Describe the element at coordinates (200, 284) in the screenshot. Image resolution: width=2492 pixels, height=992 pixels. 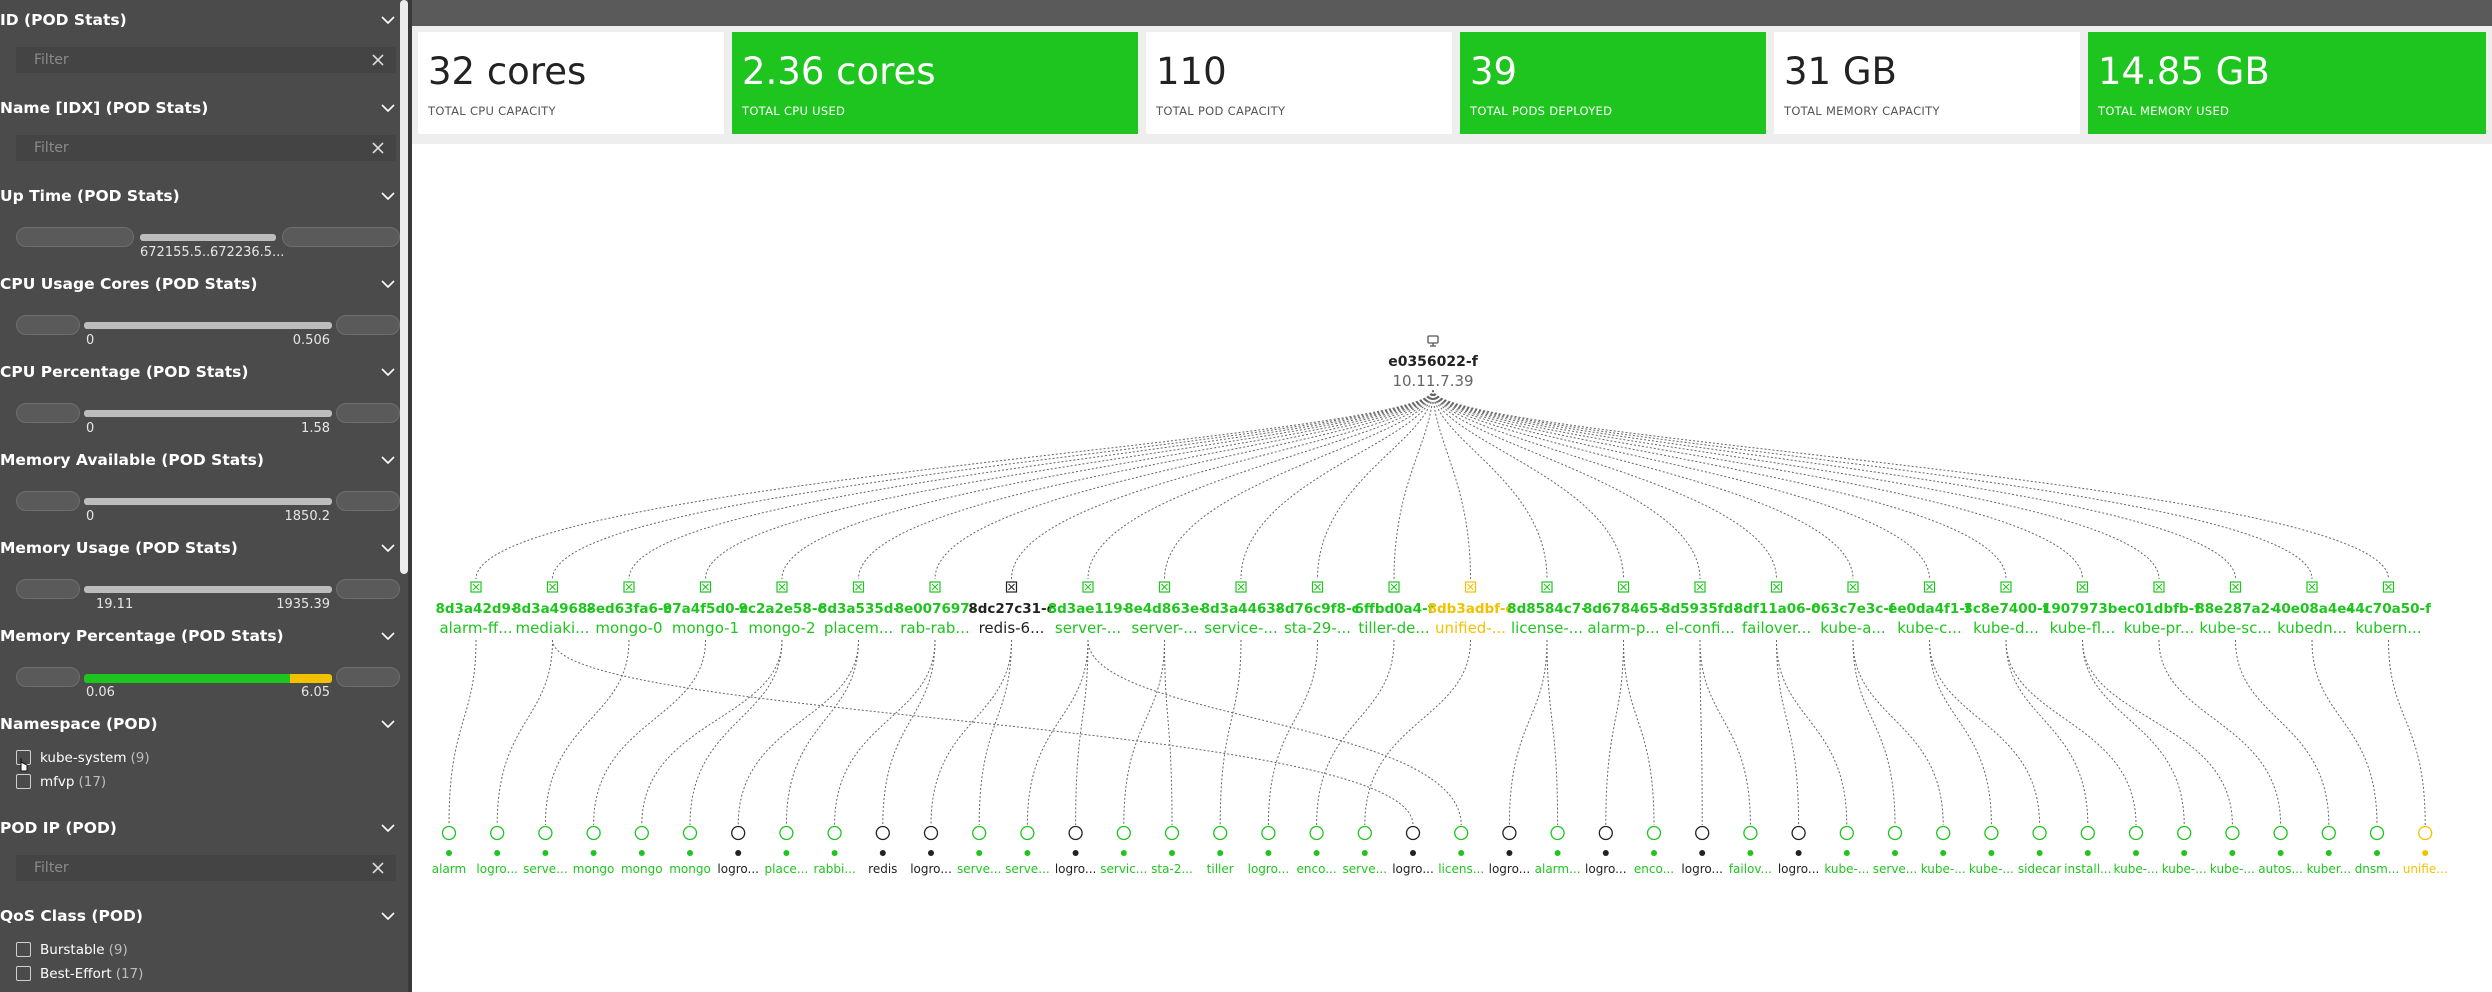
I see `filter-section-title: CPU Usage Cores (POD Stats)` at that location.